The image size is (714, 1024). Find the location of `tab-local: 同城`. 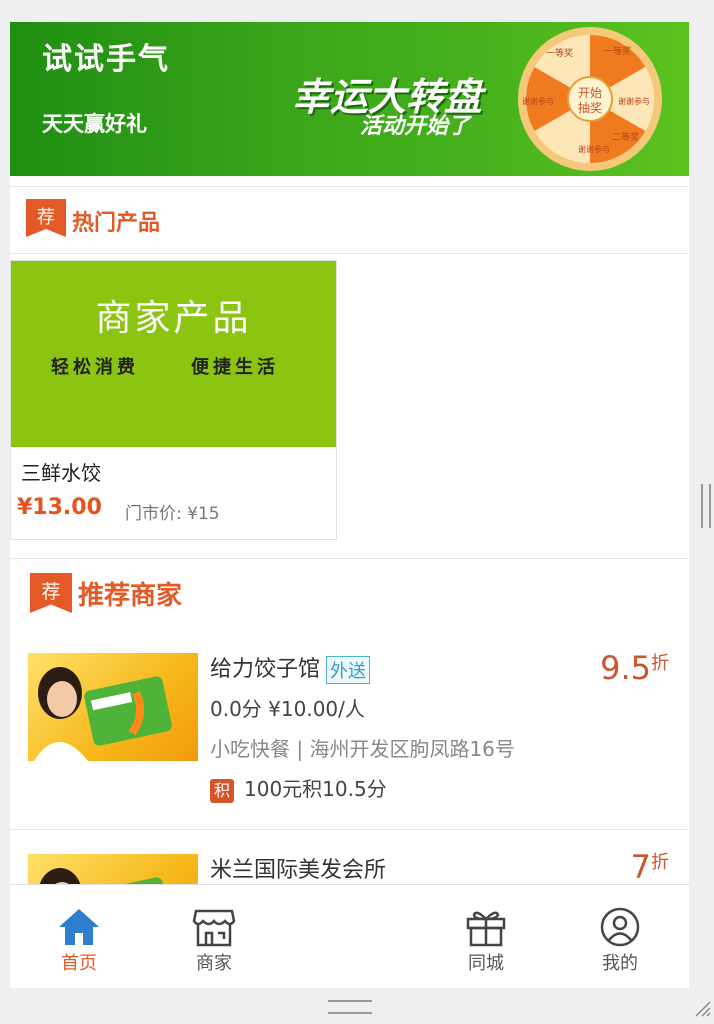

tab-local: 同城 is located at coordinates (486, 941).